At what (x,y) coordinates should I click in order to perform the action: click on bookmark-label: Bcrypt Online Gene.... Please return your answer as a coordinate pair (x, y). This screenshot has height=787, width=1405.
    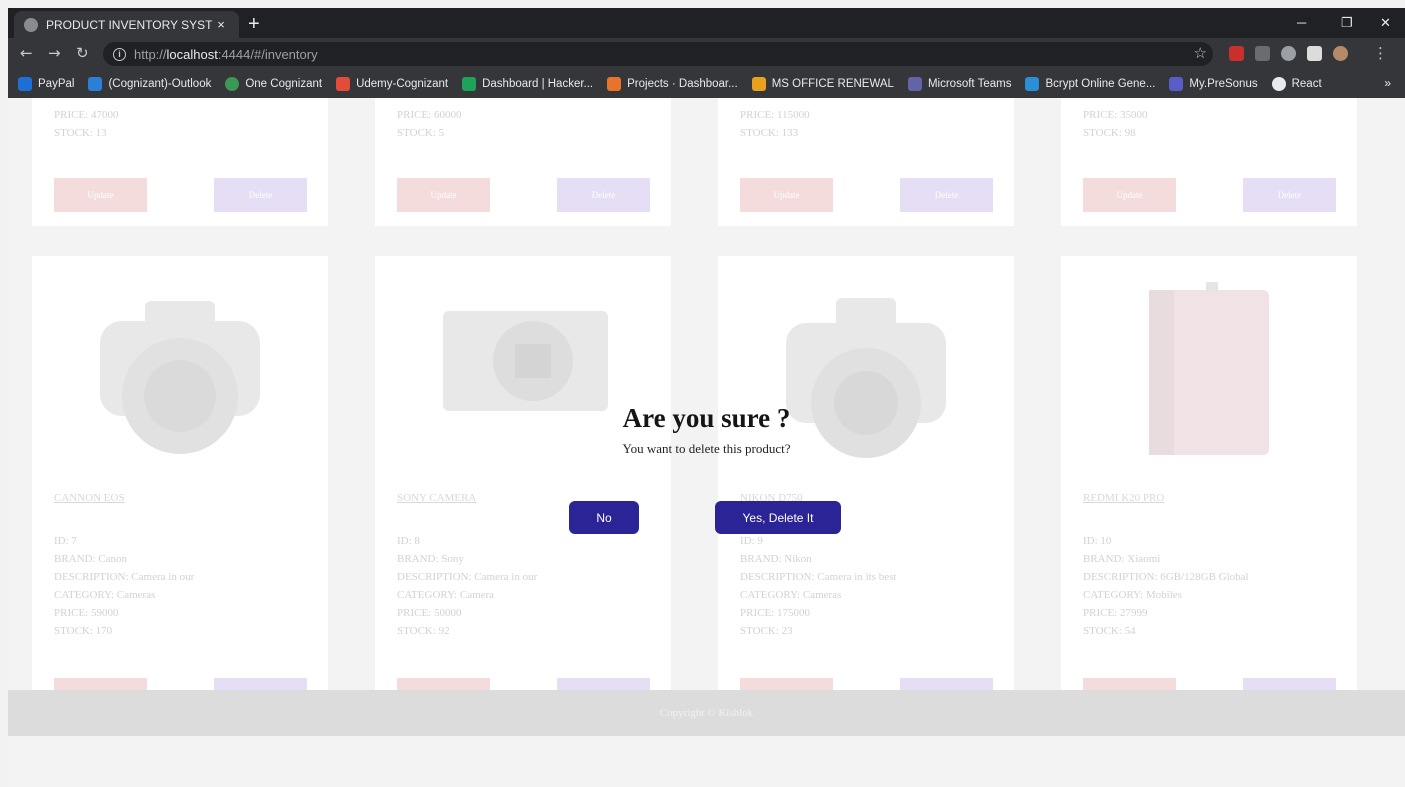
    Looking at the image, I should click on (1100, 84).